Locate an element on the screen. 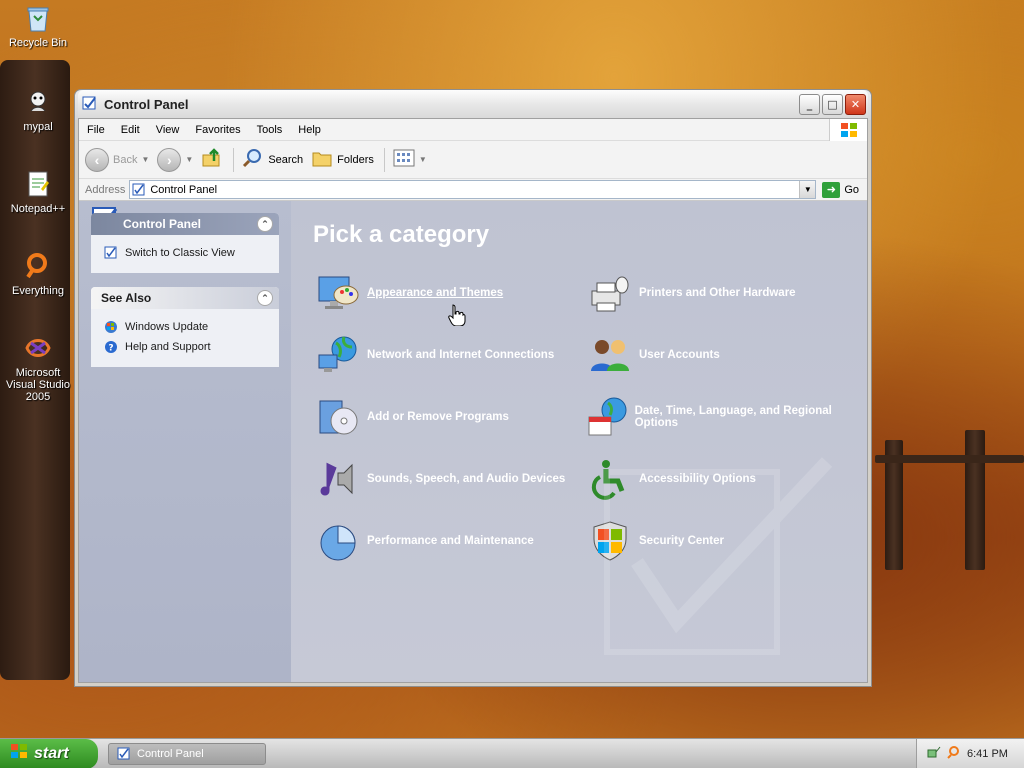 This screenshot has height=768, width=1024. address-bar: Address Control Panel ▼ ➜ Go is located at coordinates (473, 190).